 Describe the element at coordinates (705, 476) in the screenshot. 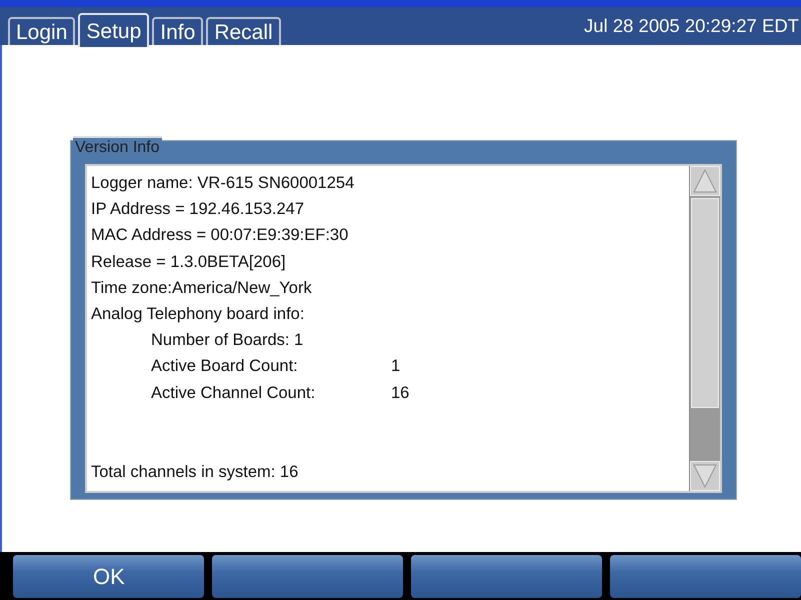

I see `scroll-down-icon` at that location.